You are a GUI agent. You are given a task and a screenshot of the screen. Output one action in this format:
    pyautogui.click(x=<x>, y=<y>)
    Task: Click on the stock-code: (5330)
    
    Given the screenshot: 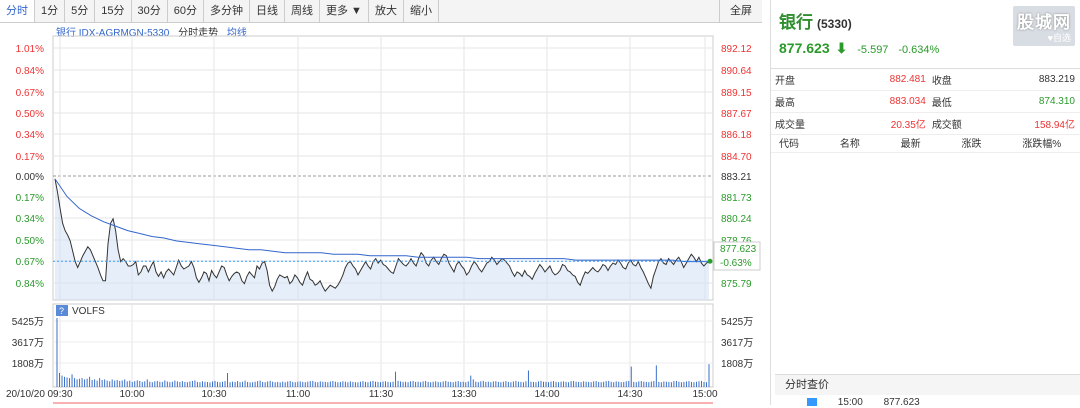 What is the action you would take?
    pyautogui.click(x=834, y=24)
    